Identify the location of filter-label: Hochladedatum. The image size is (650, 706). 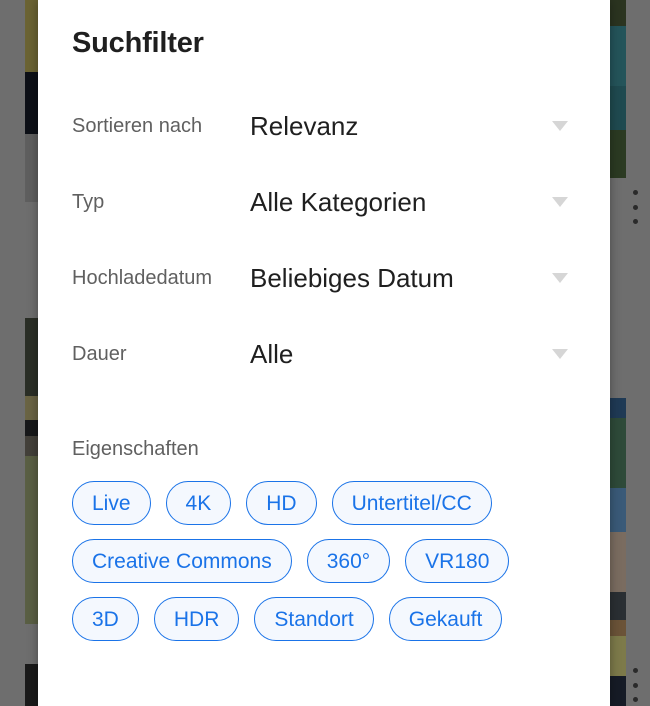
(142, 278).